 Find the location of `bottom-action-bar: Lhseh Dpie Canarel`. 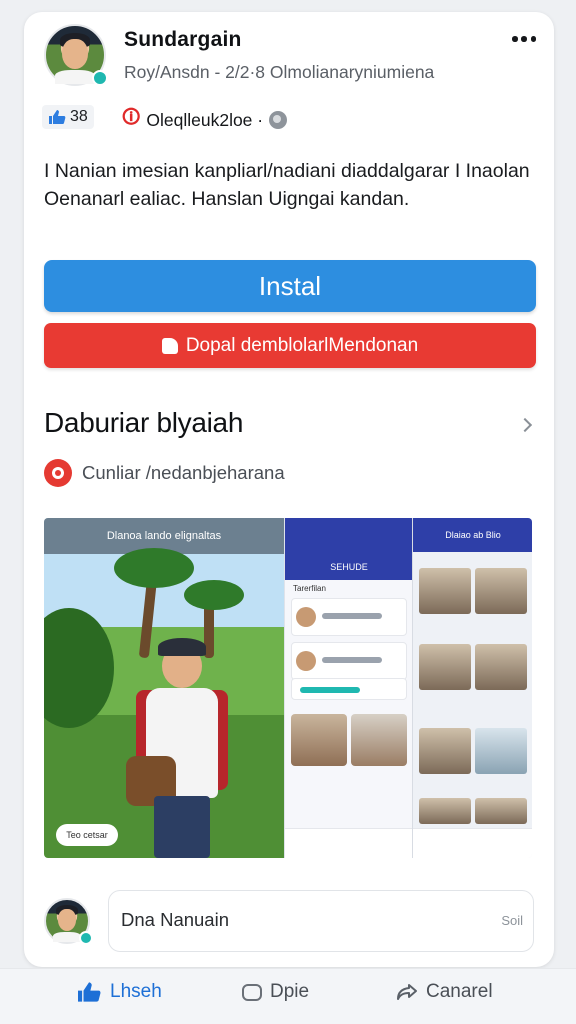

bottom-action-bar: Lhseh Dpie Canarel is located at coordinates (288, 996).